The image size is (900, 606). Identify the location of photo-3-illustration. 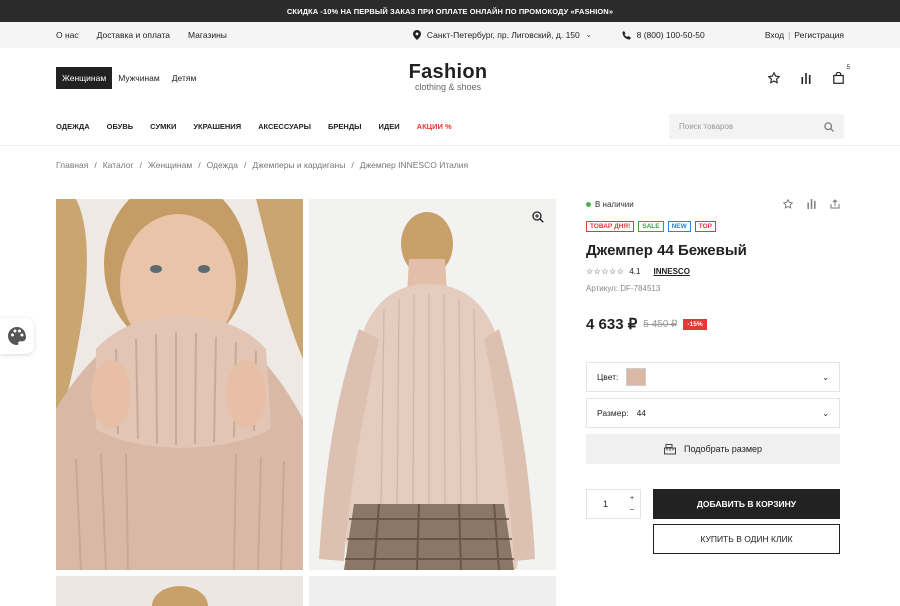
(179, 591).